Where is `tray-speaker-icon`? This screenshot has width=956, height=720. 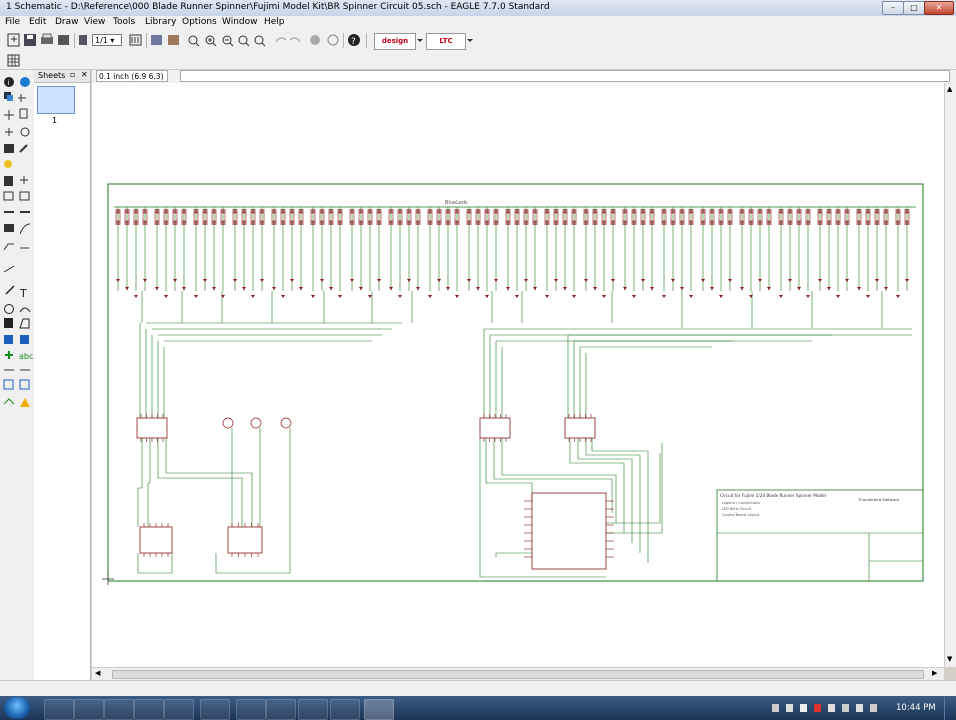
tray-speaker-icon is located at coordinates (803, 708).